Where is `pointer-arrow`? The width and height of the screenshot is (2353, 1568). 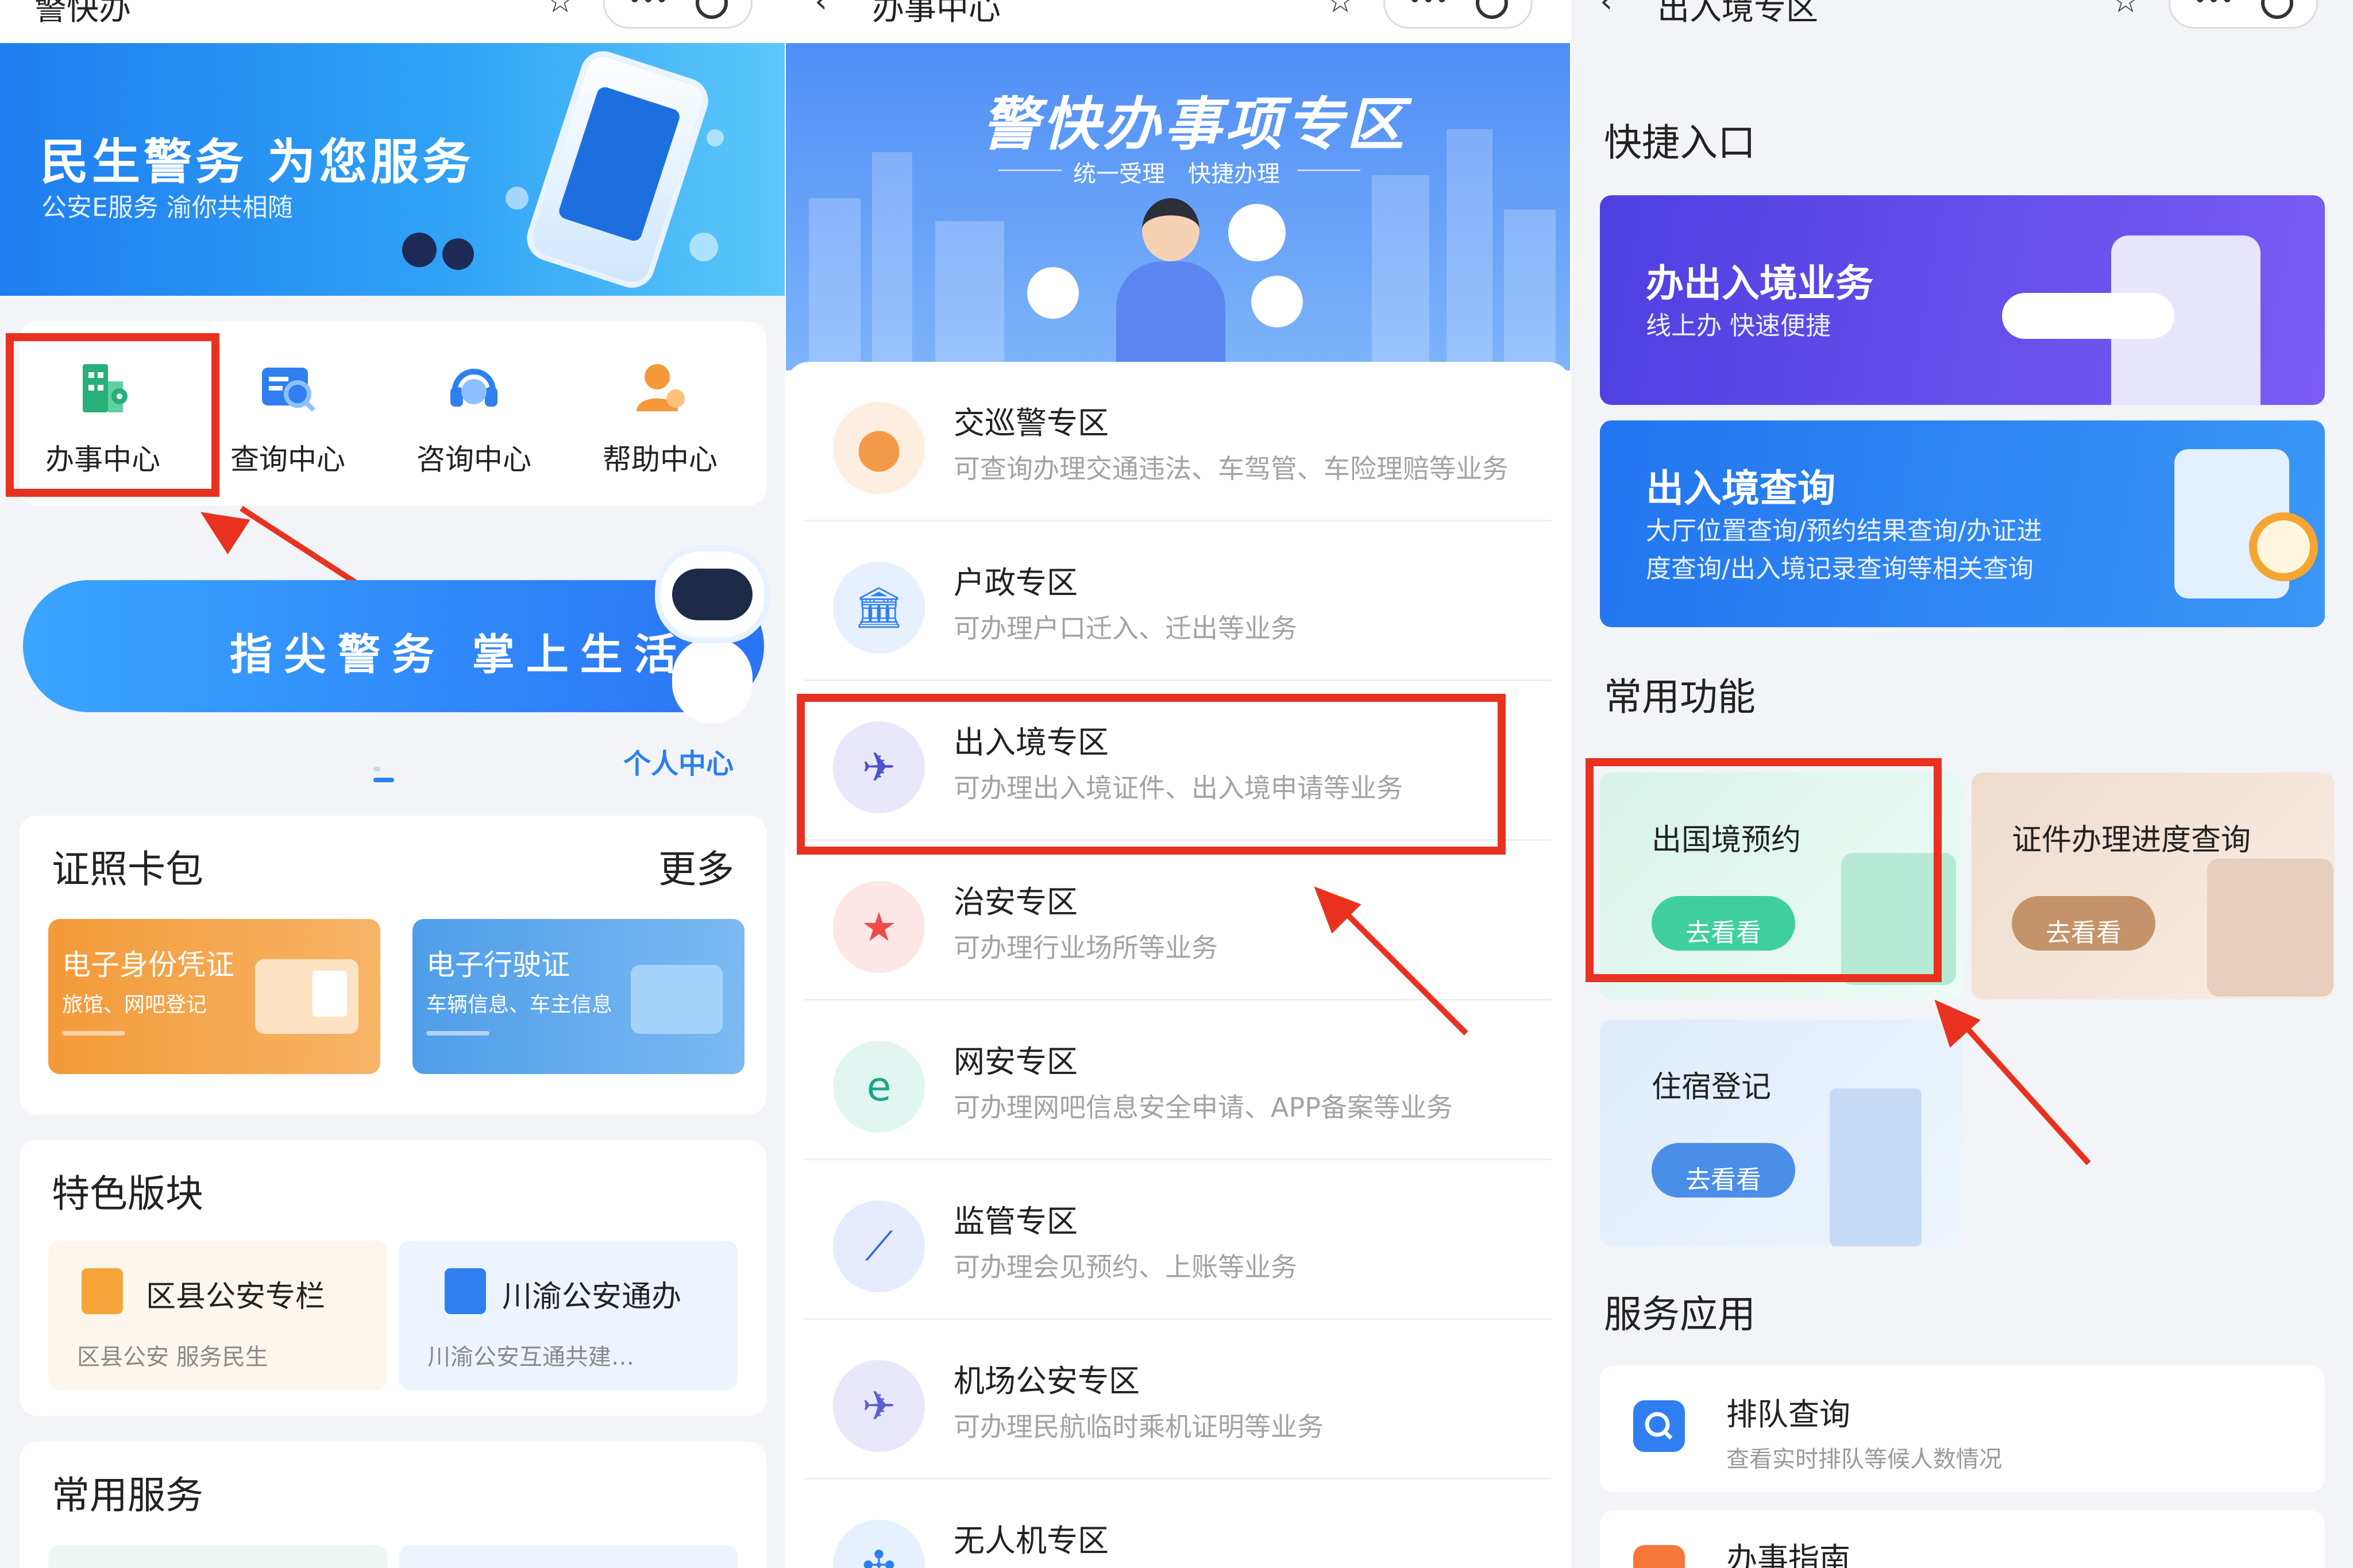
pointer-arrow is located at coordinates (2025, 1092).